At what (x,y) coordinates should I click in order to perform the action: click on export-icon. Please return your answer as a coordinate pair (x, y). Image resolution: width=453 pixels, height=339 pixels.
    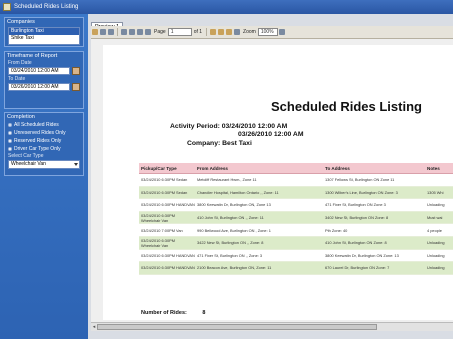
    Looking at the image, I should click on (103, 32).